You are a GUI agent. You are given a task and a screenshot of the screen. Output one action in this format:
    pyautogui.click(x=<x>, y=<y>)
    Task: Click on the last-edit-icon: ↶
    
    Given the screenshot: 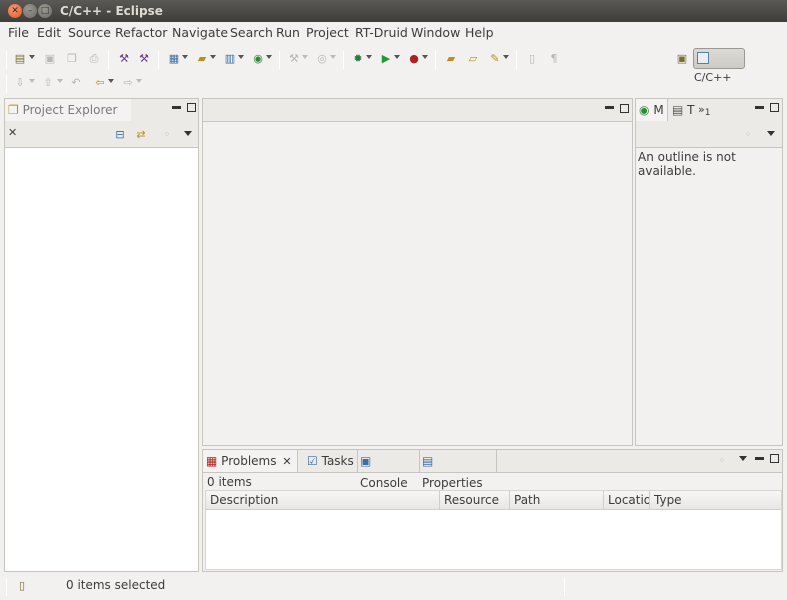 What is the action you would take?
    pyautogui.click(x=76, y=83)
    